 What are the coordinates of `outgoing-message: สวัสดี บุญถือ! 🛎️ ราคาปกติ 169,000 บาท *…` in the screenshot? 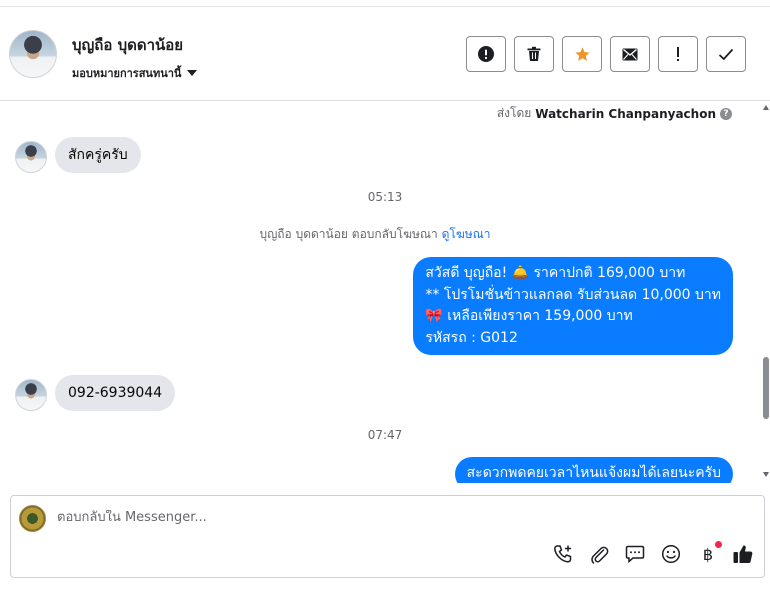 It's located at (573, 306).